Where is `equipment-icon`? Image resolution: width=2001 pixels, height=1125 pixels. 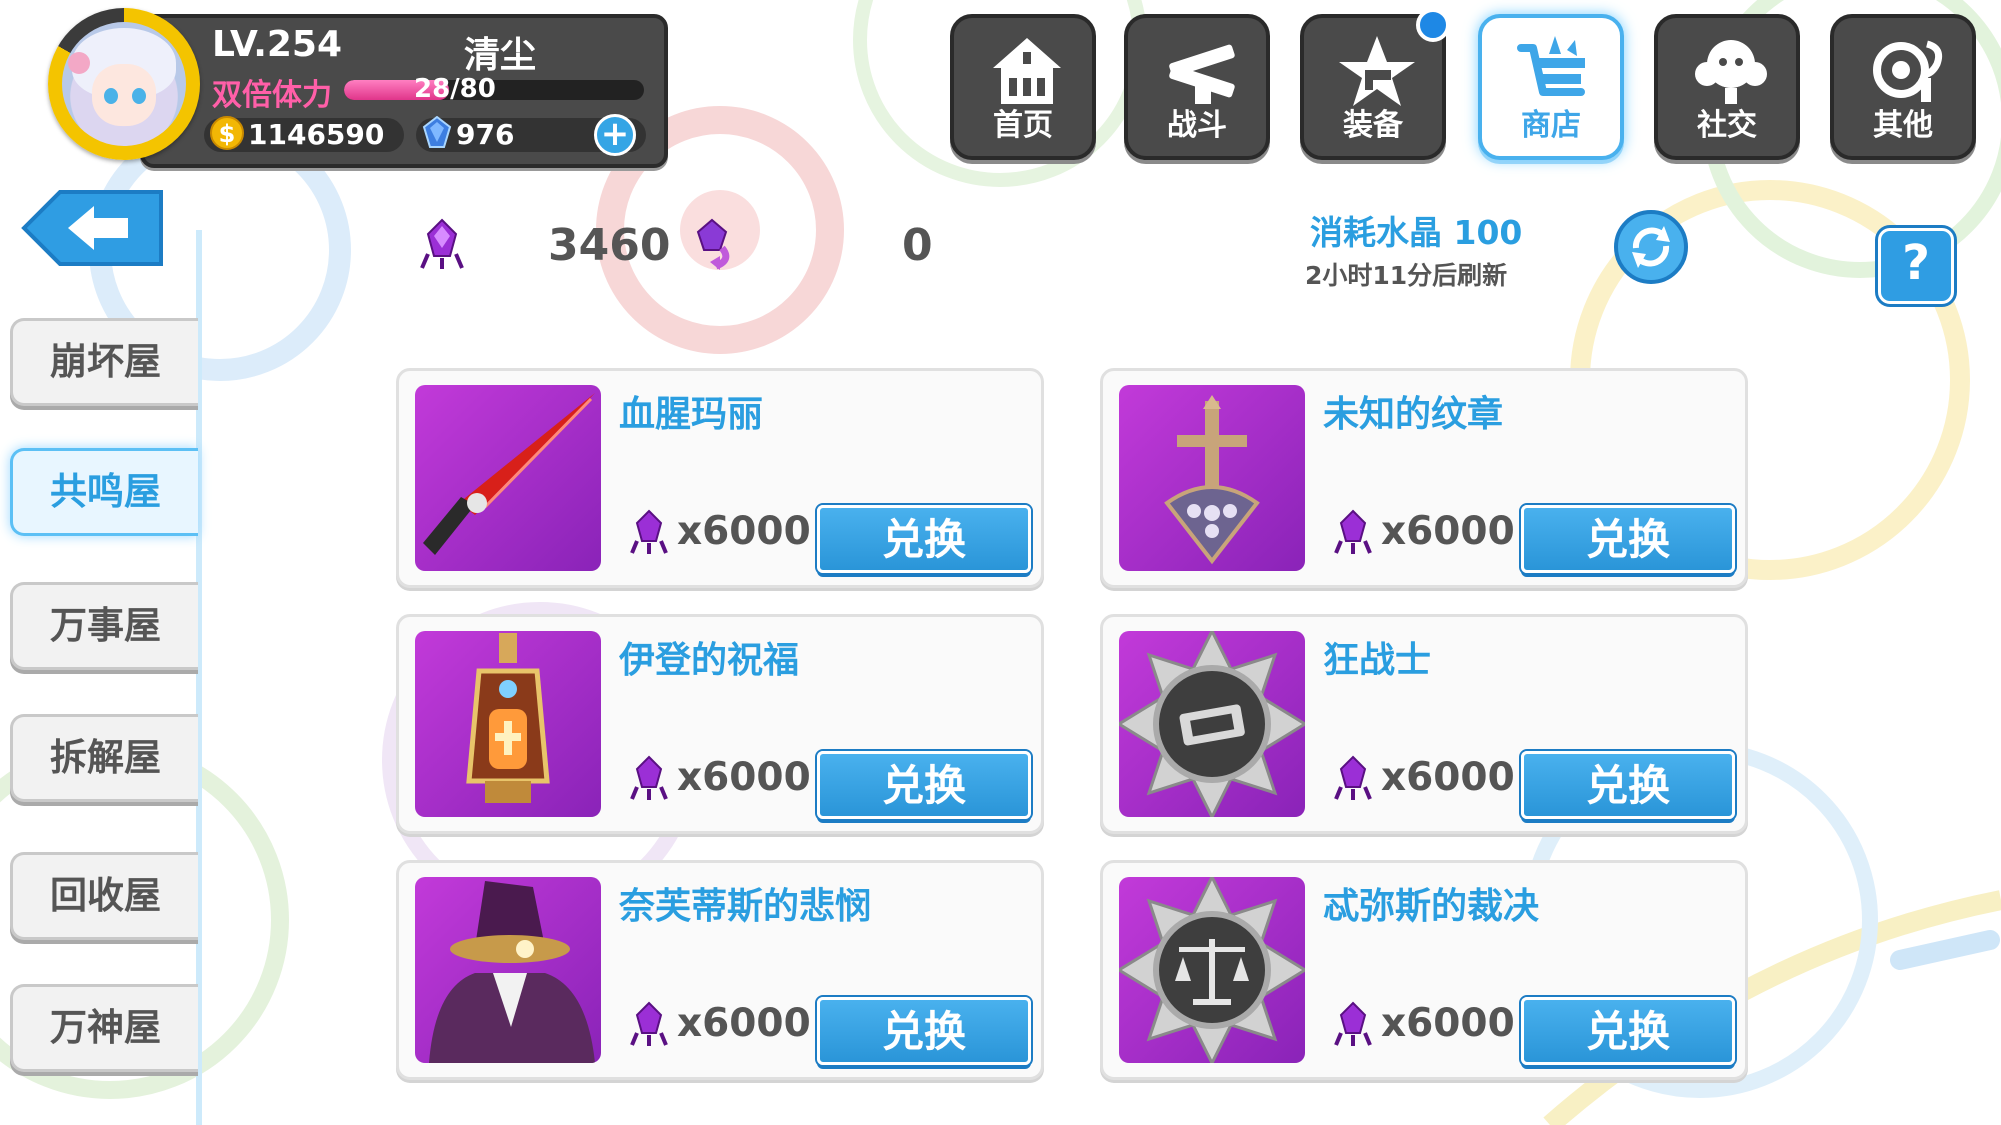 equipment-icon is located at coordinates (1377, 71).